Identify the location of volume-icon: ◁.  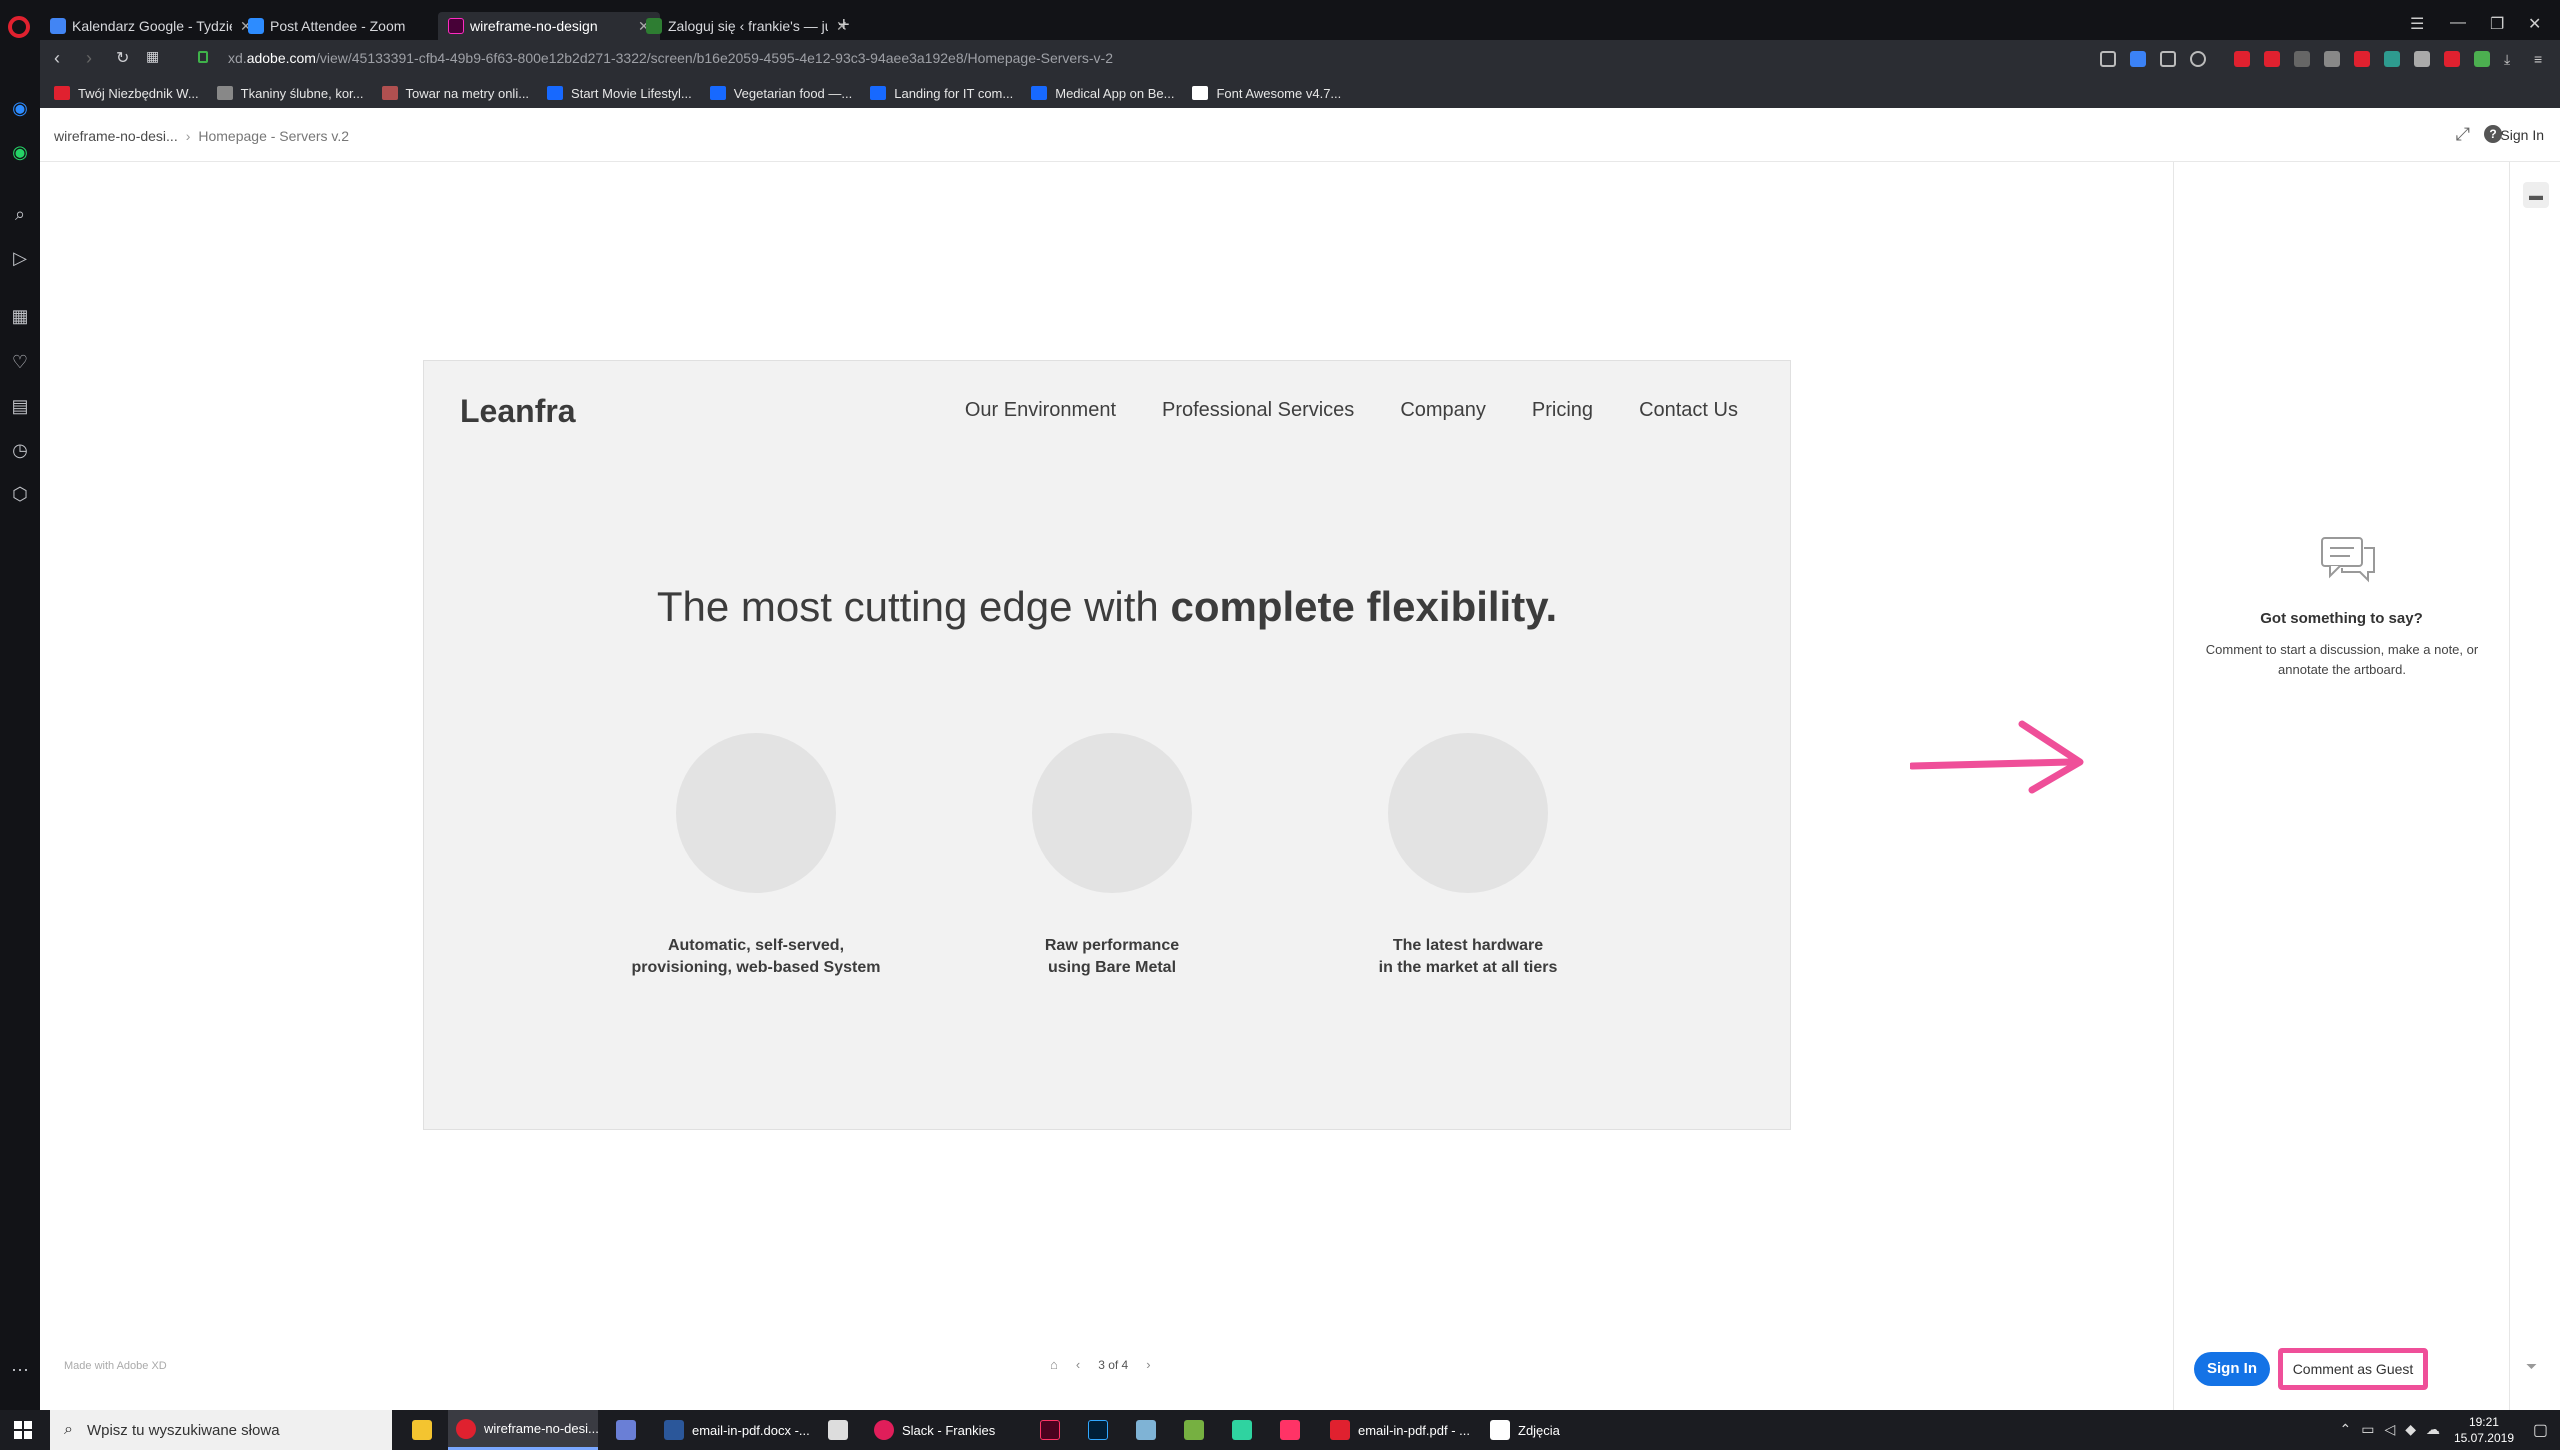
(2389, 1429).